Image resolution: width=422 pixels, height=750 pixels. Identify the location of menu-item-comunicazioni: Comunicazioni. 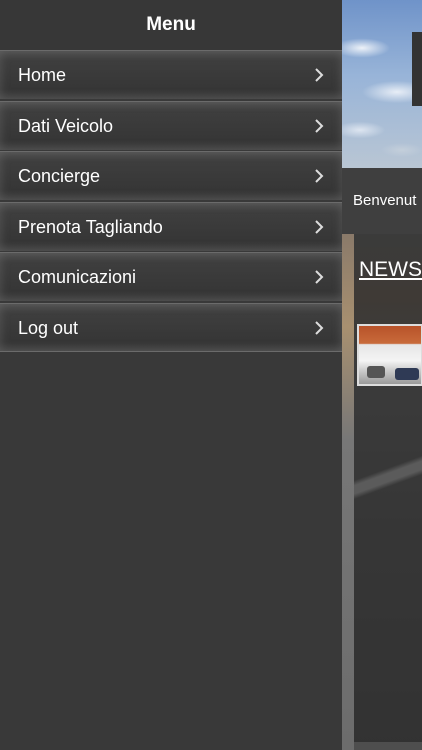
(171, 277).